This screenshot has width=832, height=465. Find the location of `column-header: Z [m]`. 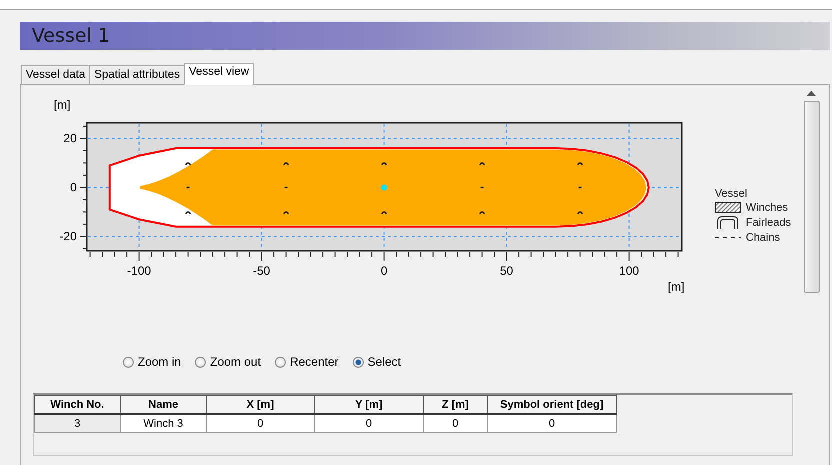

column-header: Z [m] is located at coordinates (456, 405).